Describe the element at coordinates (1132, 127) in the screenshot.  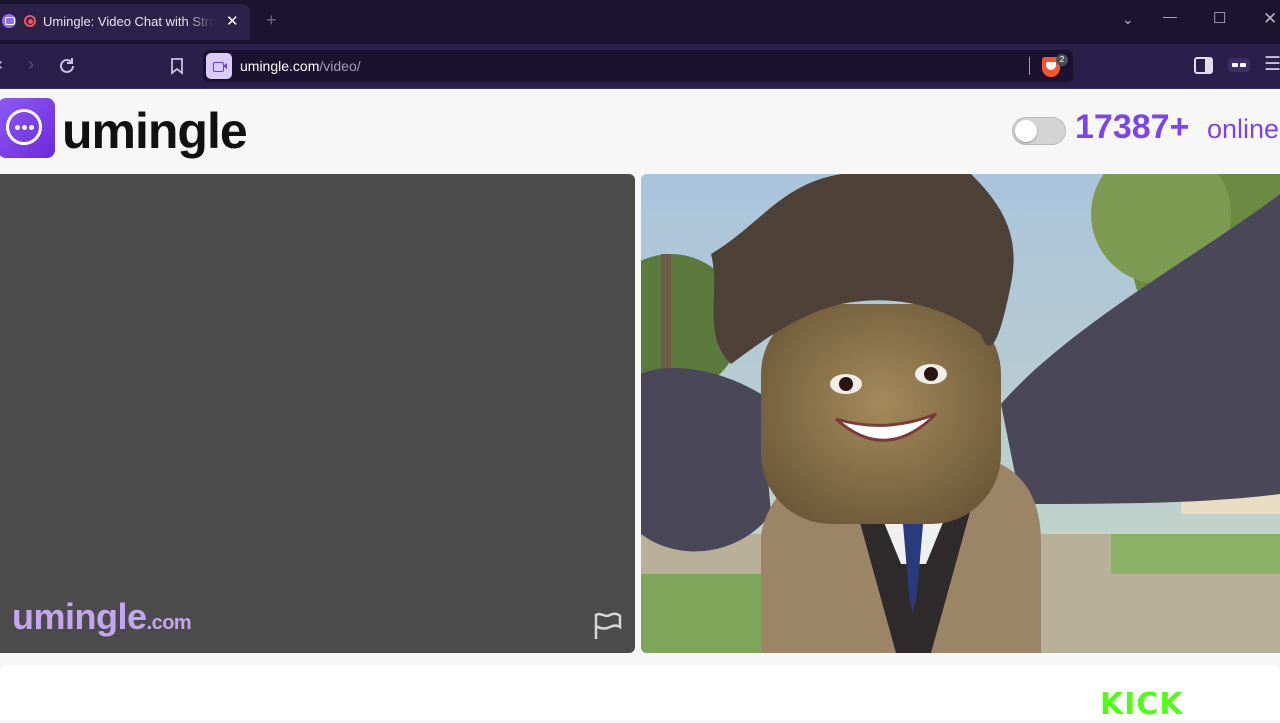
I see `online-count: 17387+` at that location.